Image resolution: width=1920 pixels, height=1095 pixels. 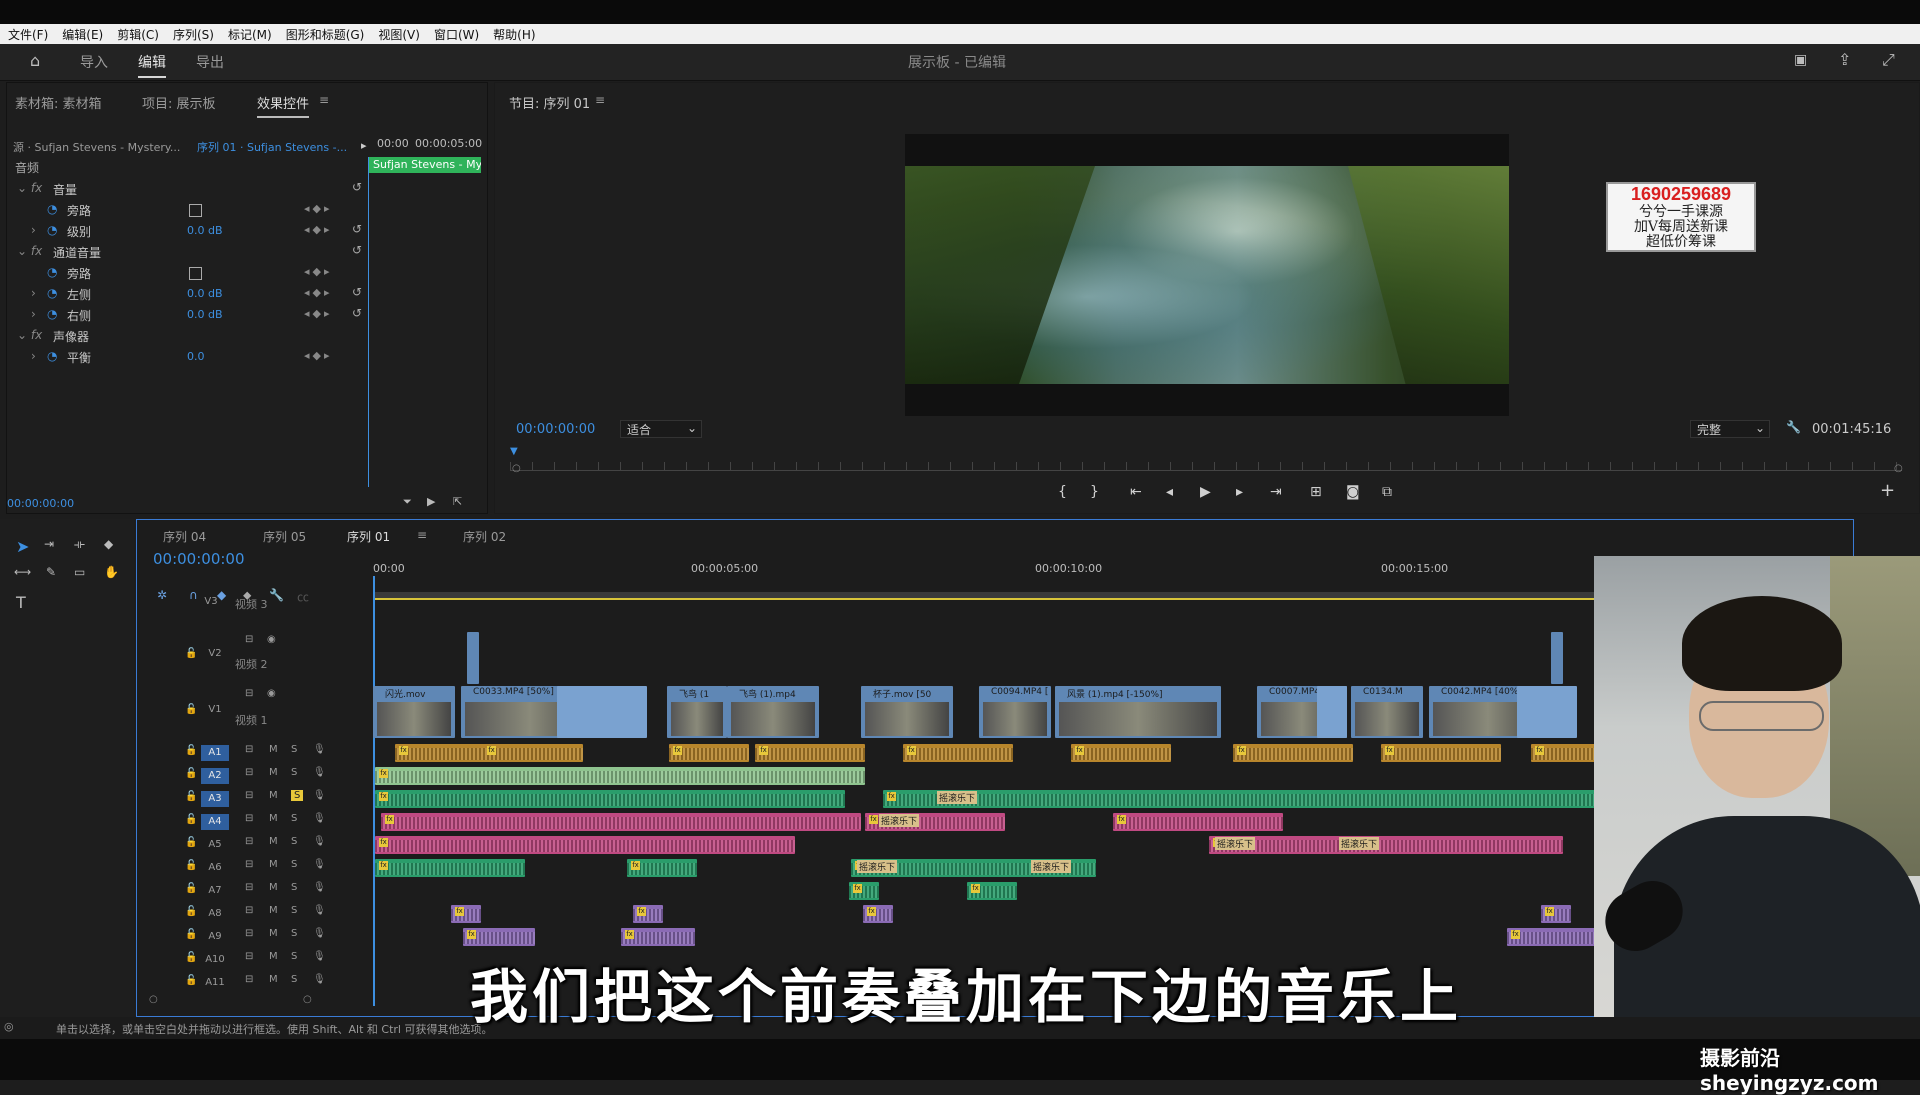 What do you see at coordinates (907, 712) in the screenshot?
I see `video-clip: 杯子.mov [50` at bounding box center [907, 712].